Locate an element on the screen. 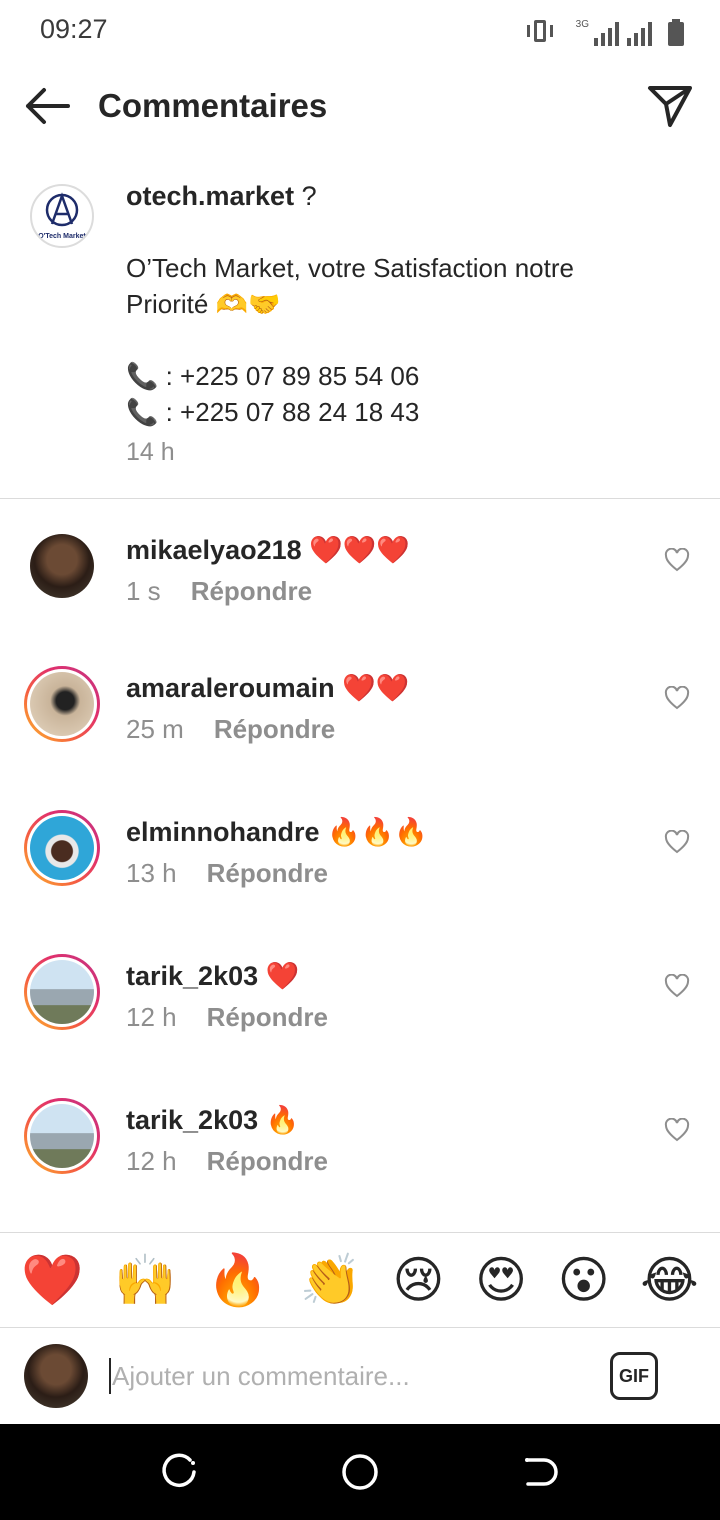  comment-text: 🔥 is located at coordinates (282, 1120).